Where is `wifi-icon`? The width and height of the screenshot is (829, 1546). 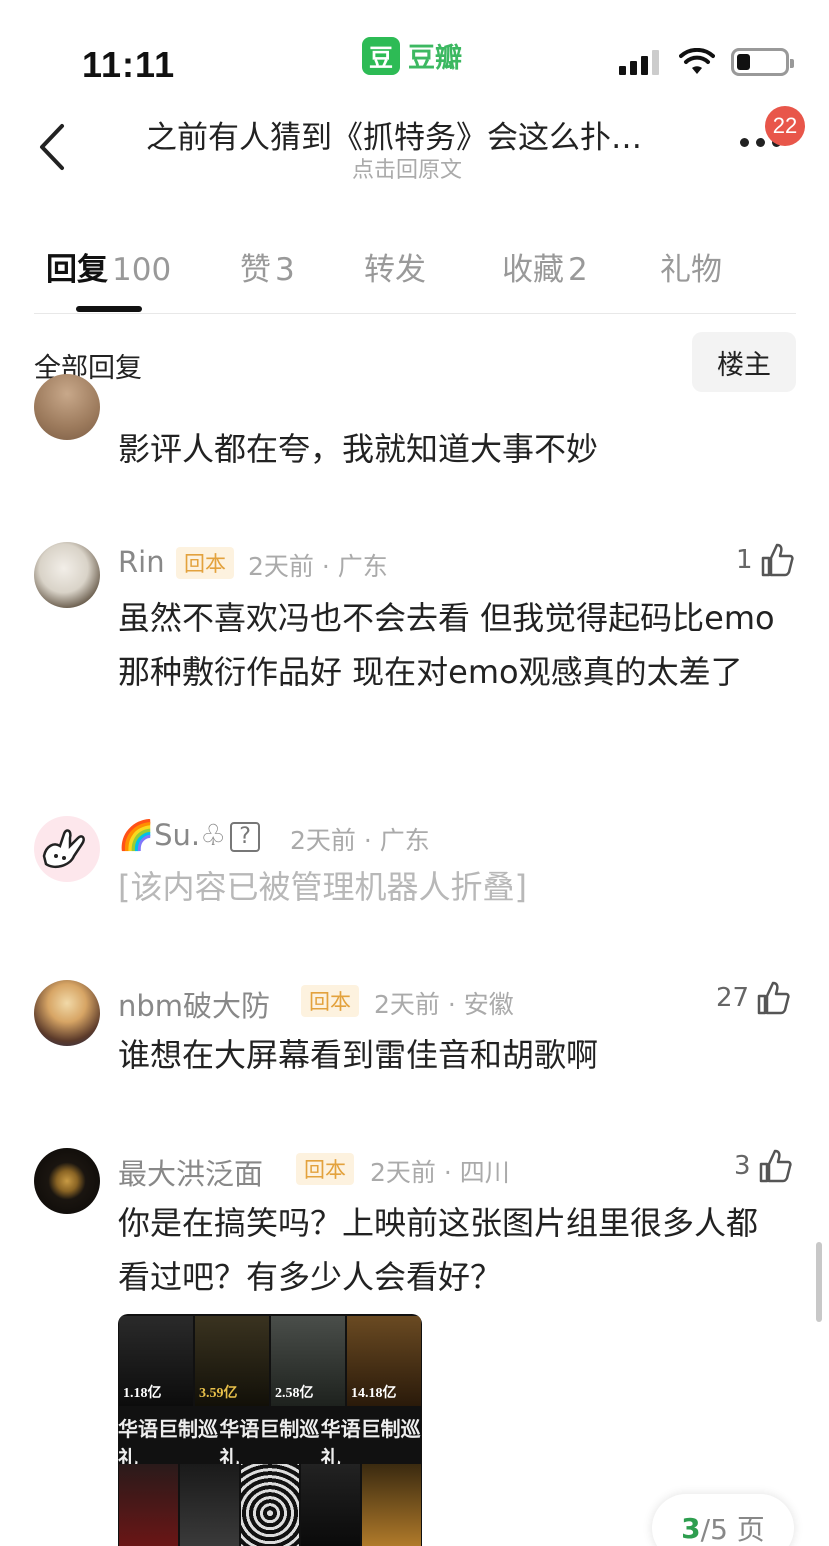 wifi-icon is located at coordinates (697, 61).